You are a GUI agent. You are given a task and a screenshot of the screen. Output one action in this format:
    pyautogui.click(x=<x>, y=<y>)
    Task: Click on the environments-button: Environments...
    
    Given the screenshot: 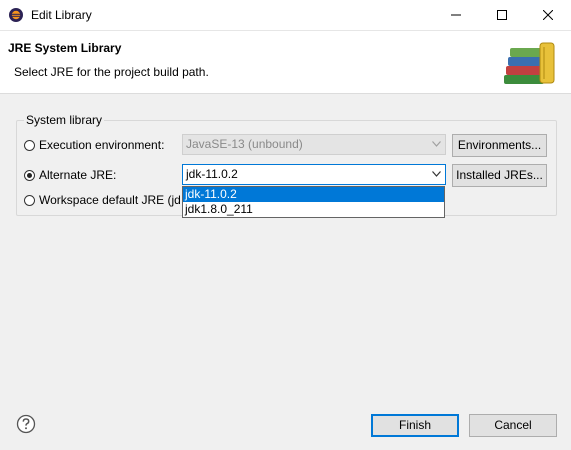 What is the action you would take?
    pyautogui.click(x=499, y=145)
    